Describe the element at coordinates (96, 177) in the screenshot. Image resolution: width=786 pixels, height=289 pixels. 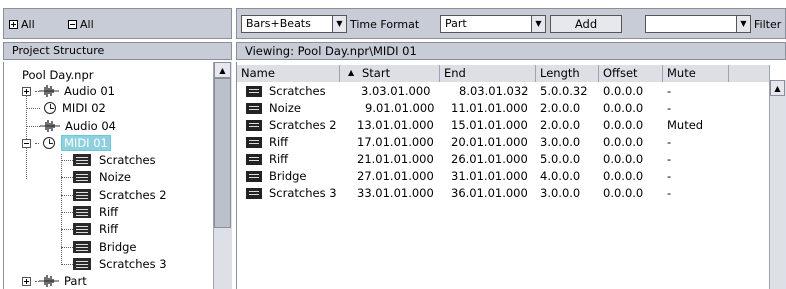
I see `tree-part: Noize` at that location.